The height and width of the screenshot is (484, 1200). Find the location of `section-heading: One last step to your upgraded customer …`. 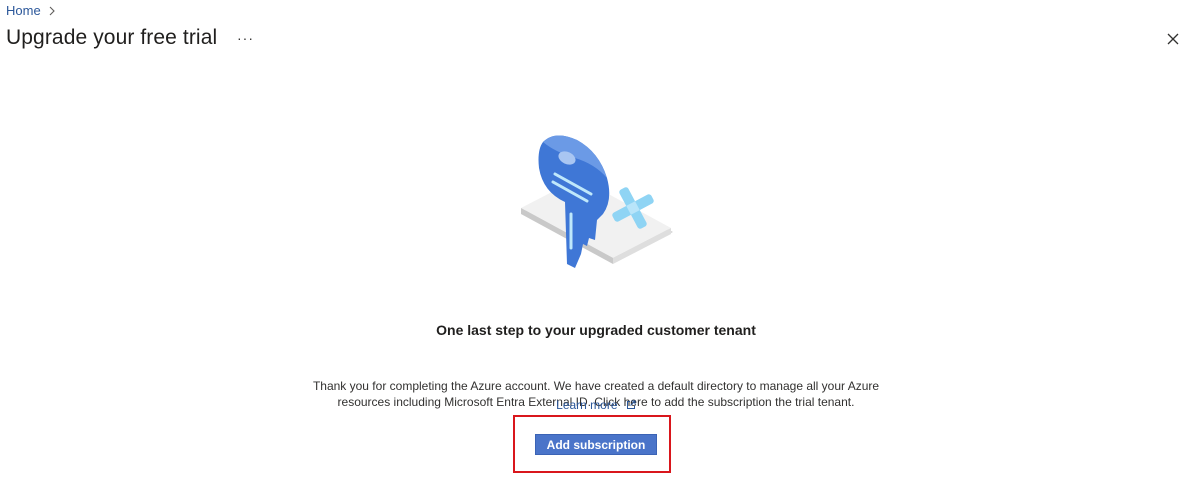

section-heading: One last step to your upgraded customer … is located at coordinates (596, 330).